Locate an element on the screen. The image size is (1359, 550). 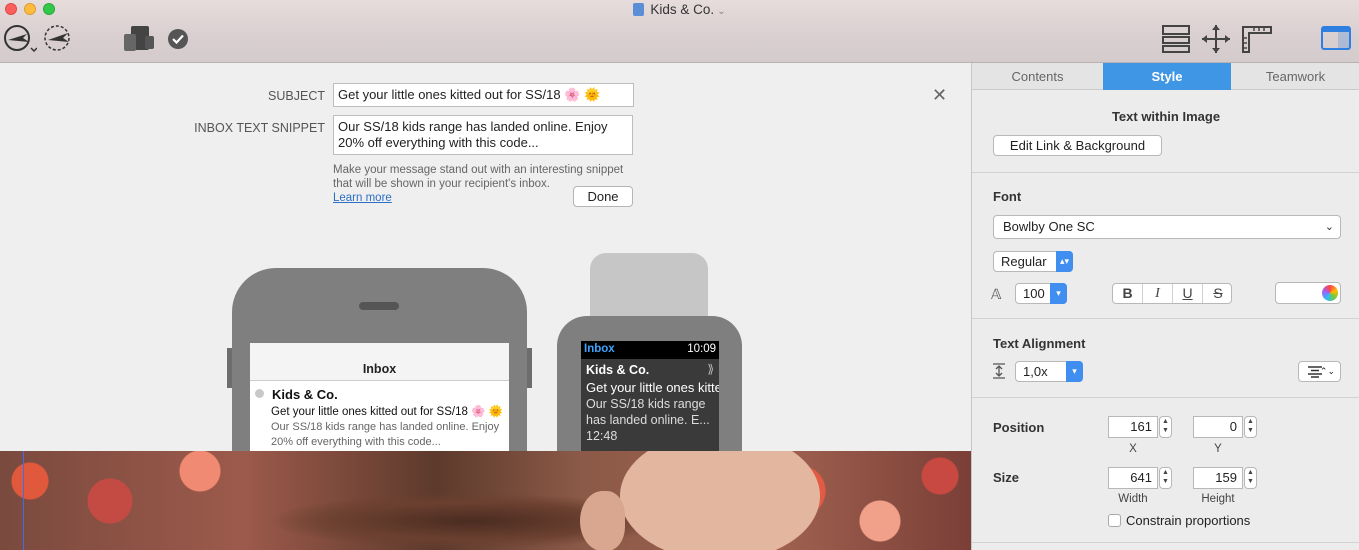
hero-image is located at coordinates (485, 500).